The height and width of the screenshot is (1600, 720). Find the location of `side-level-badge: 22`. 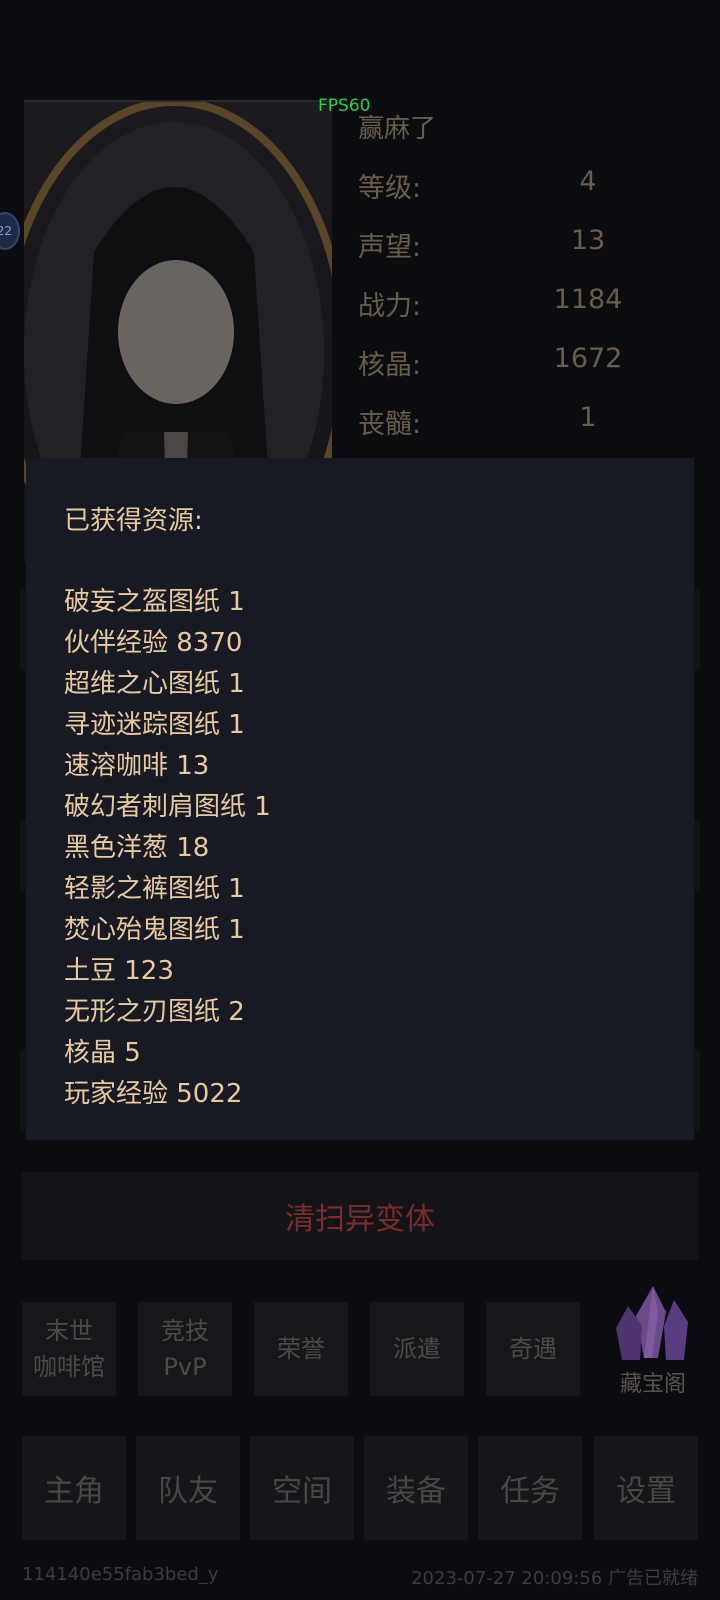

side-level-badge: 22 is located at coordinates (10, 231).